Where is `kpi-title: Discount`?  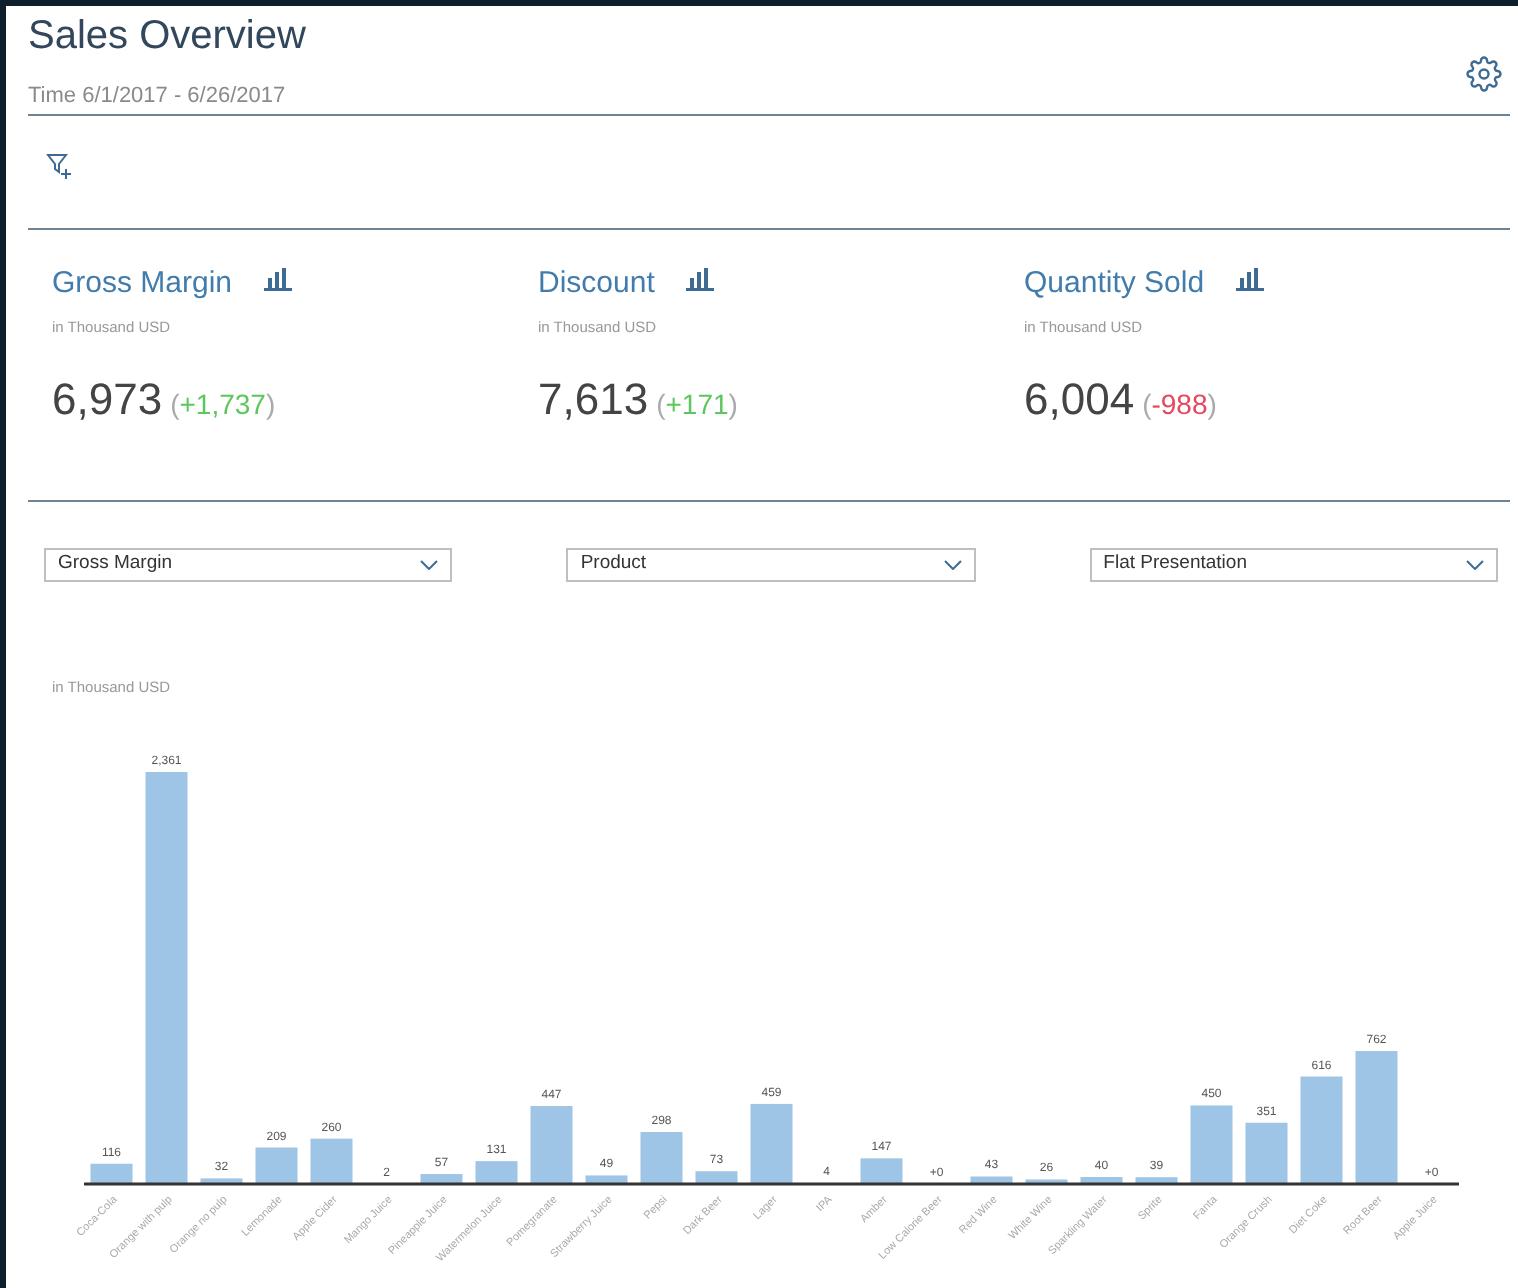
kpi-title: Discount is located at coordinates (596, 284).